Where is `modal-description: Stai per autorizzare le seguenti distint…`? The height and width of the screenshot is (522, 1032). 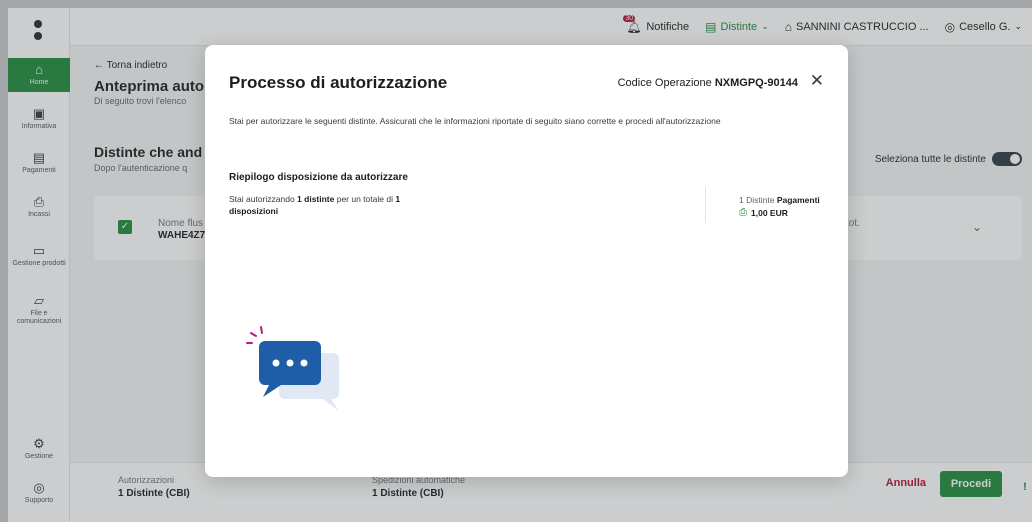
modal-description: Stai per autorizzare le seguenti distint… is located at coordinates (475, 121).